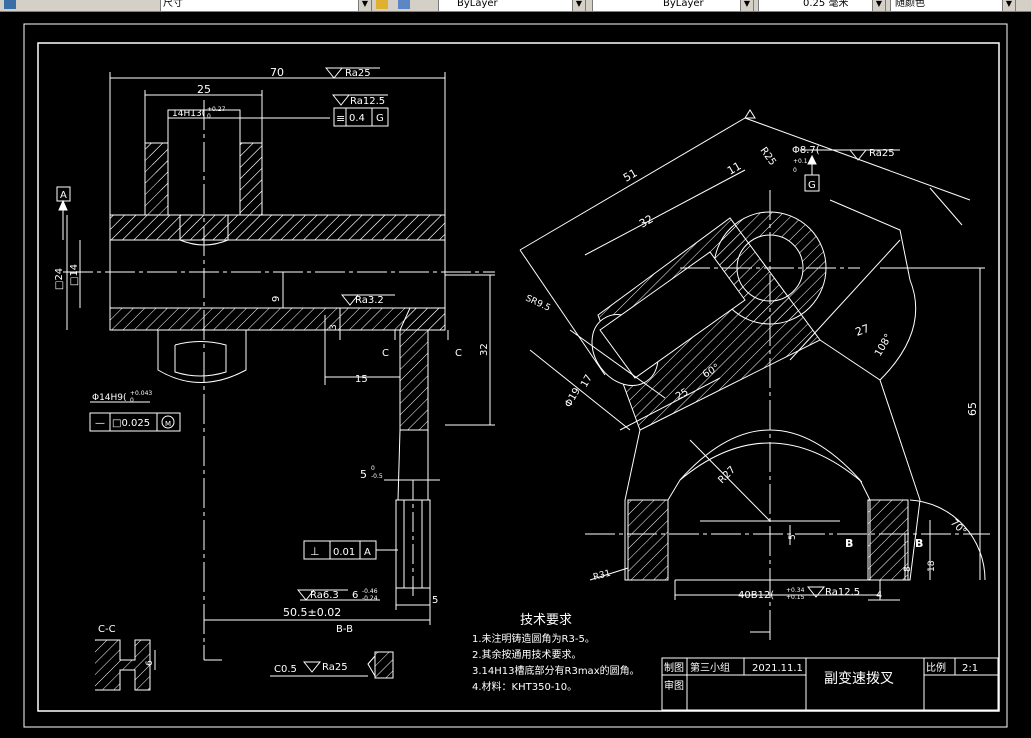 The width and height of the screenshot is (1031, 738). I want to click on dim-40-tol2: +0.15, so click(795, 597).